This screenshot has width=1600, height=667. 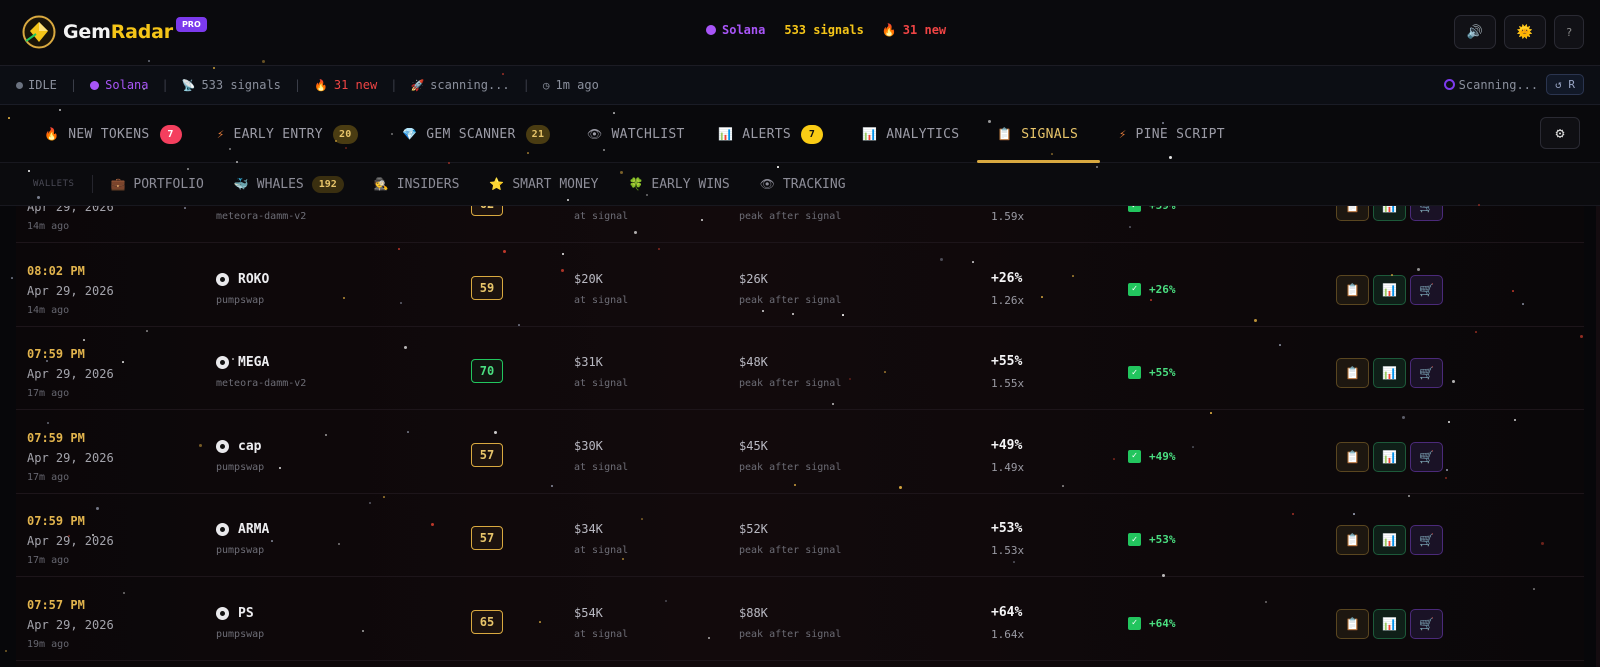 I want to click on gain-percent: +49%, so click(x=1007, y=445).